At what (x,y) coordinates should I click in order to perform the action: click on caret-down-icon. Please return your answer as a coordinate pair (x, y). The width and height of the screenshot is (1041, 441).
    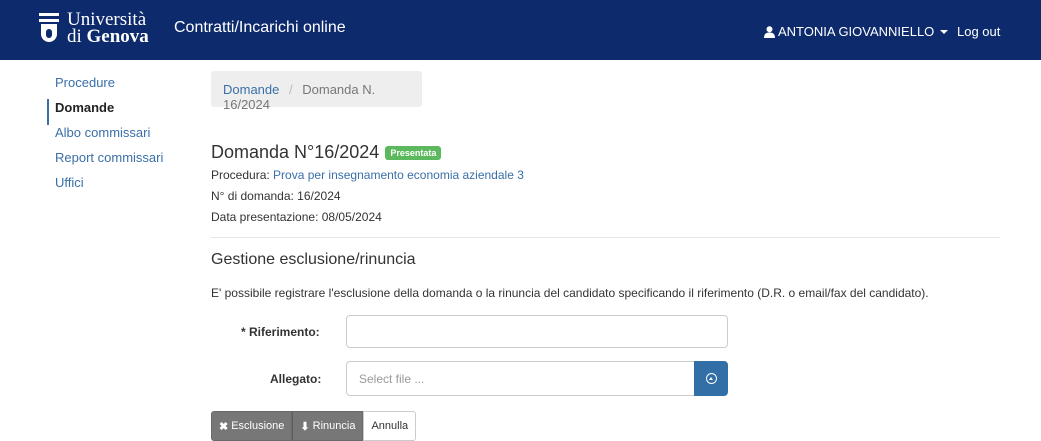
    Looking at the image, I should click on (944, 31).